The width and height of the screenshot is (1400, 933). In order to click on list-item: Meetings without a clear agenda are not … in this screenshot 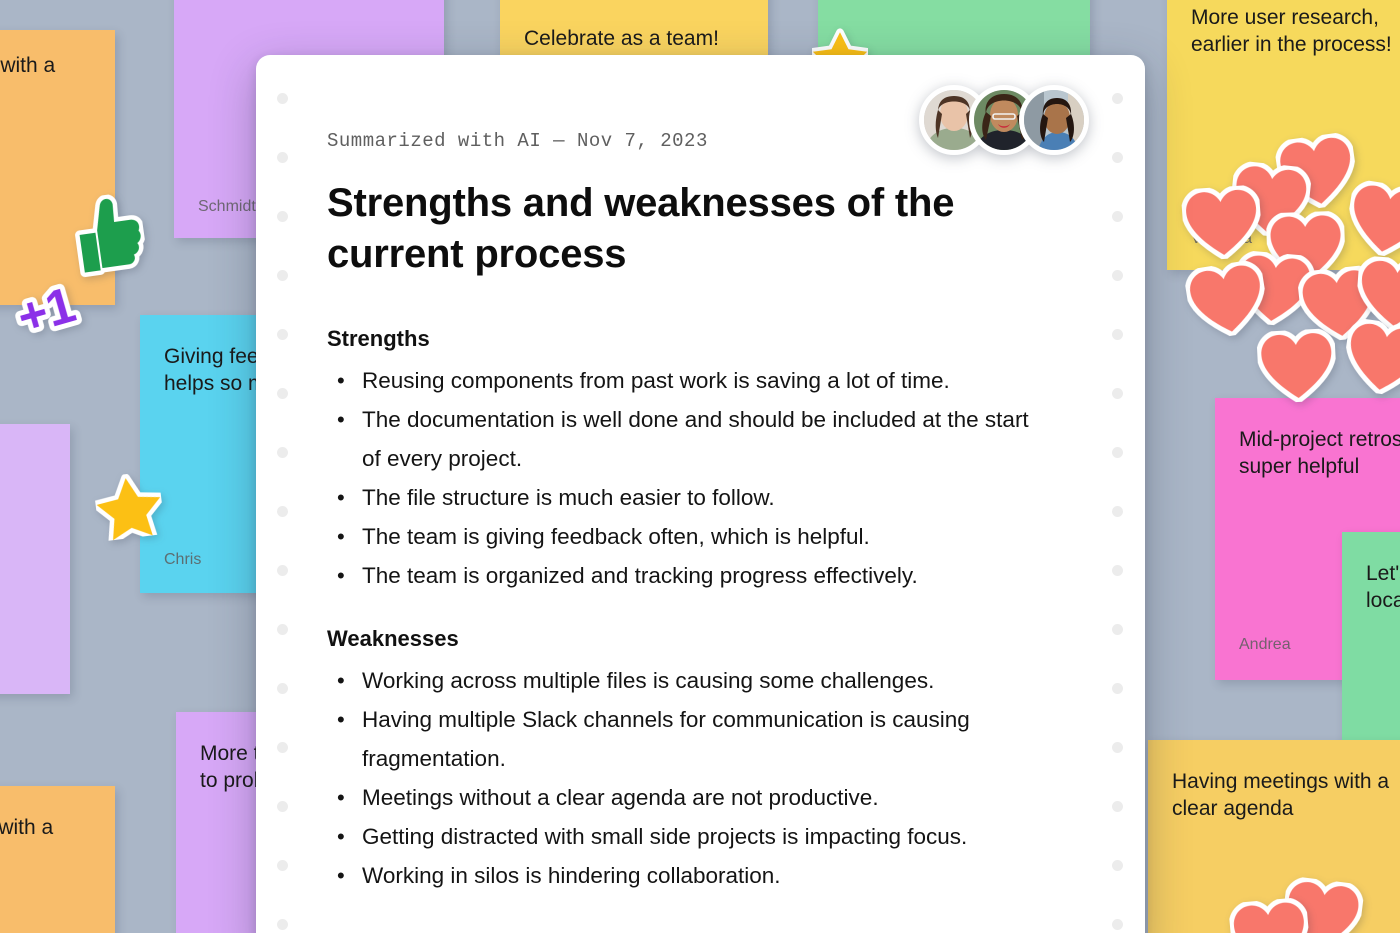, I will do `click(679, 798)`.